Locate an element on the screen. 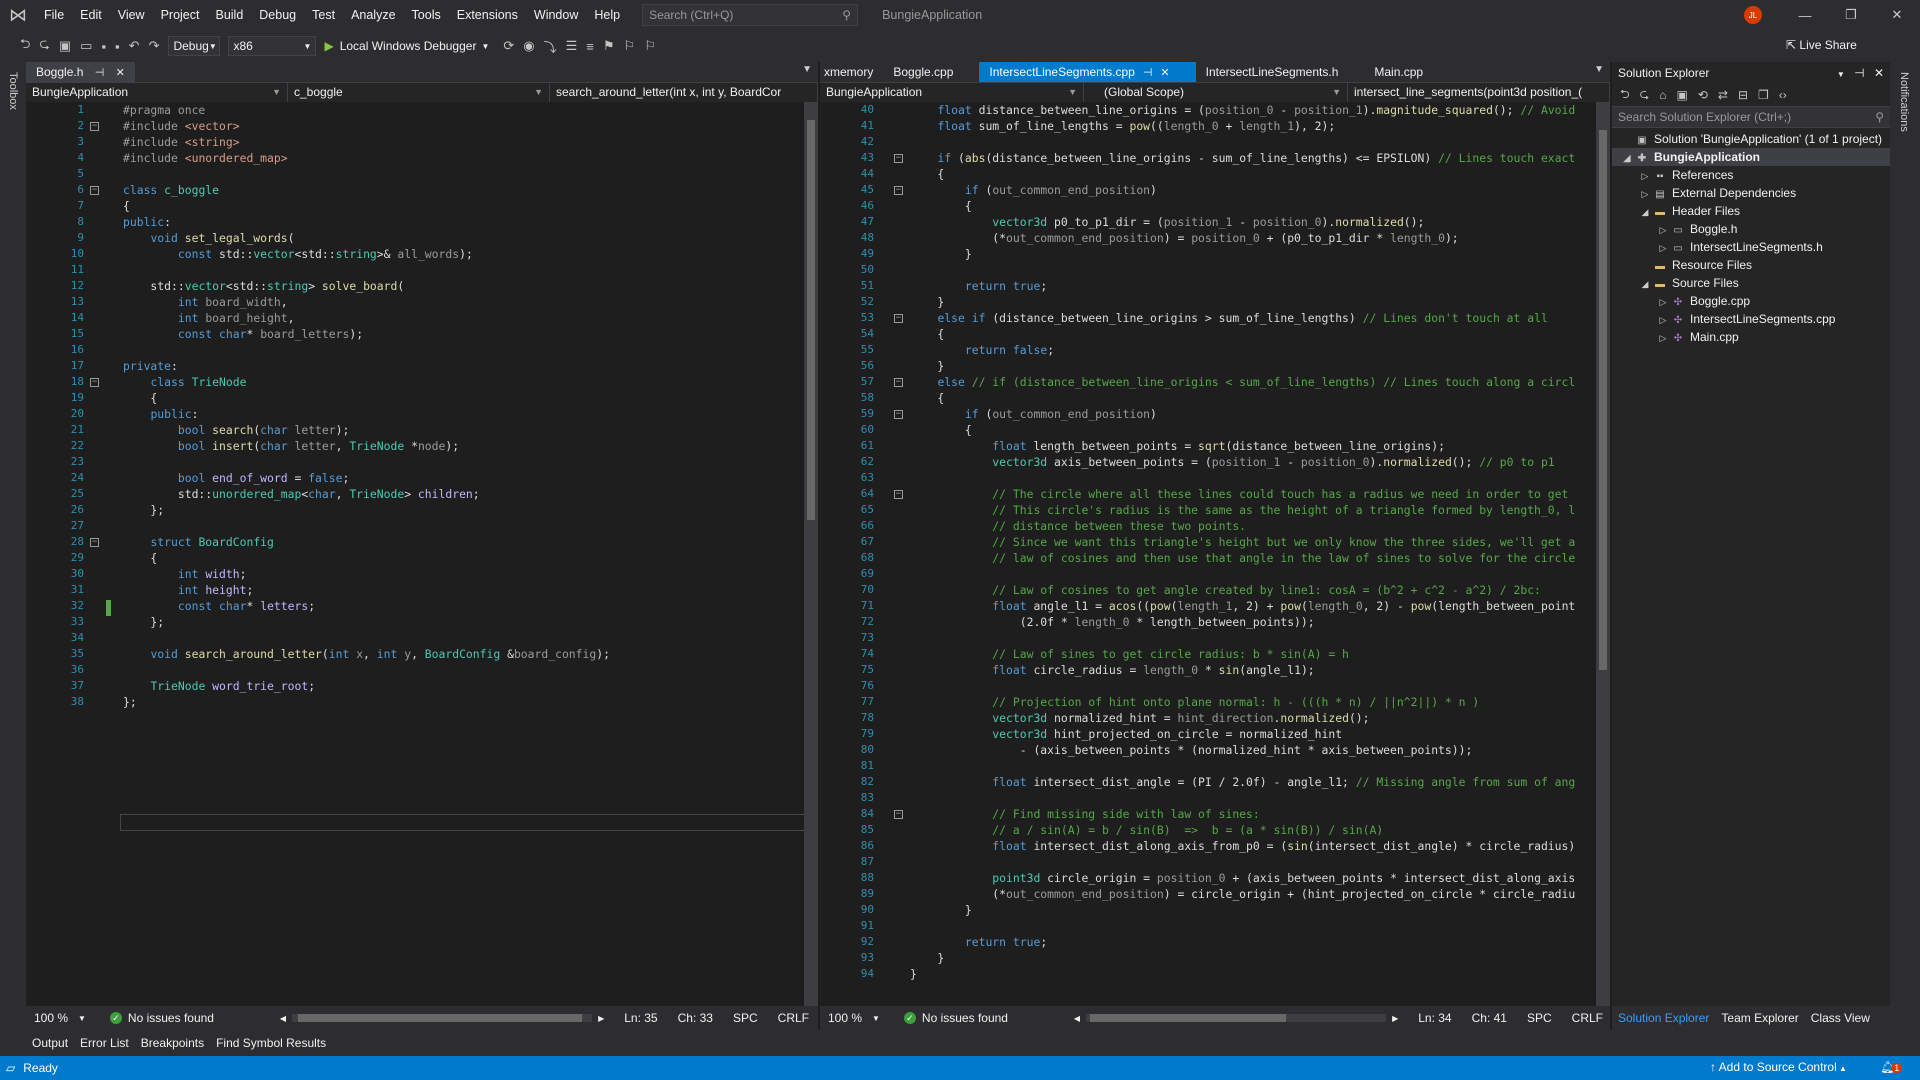 The image size is (1920, 1080). notifications-button: 🔔︎1 is located at coordinates (1891, 1067).